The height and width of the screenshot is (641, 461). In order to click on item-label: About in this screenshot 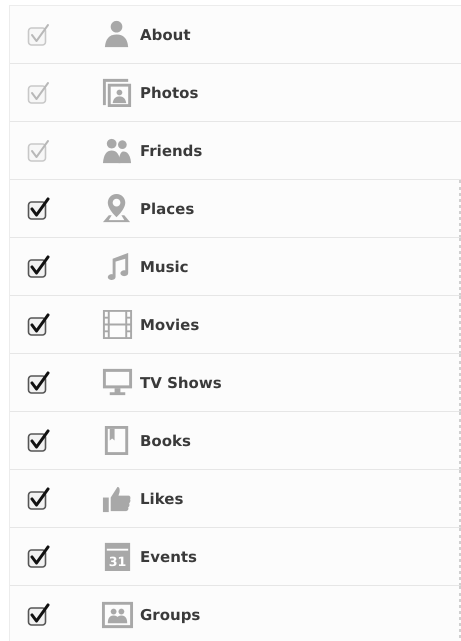, I will do `click(165, 35)`.